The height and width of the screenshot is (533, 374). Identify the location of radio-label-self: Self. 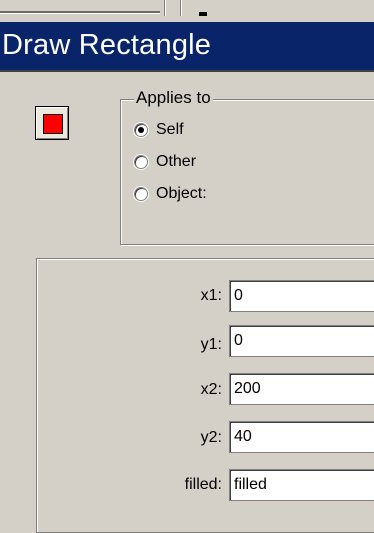
(170, 129).